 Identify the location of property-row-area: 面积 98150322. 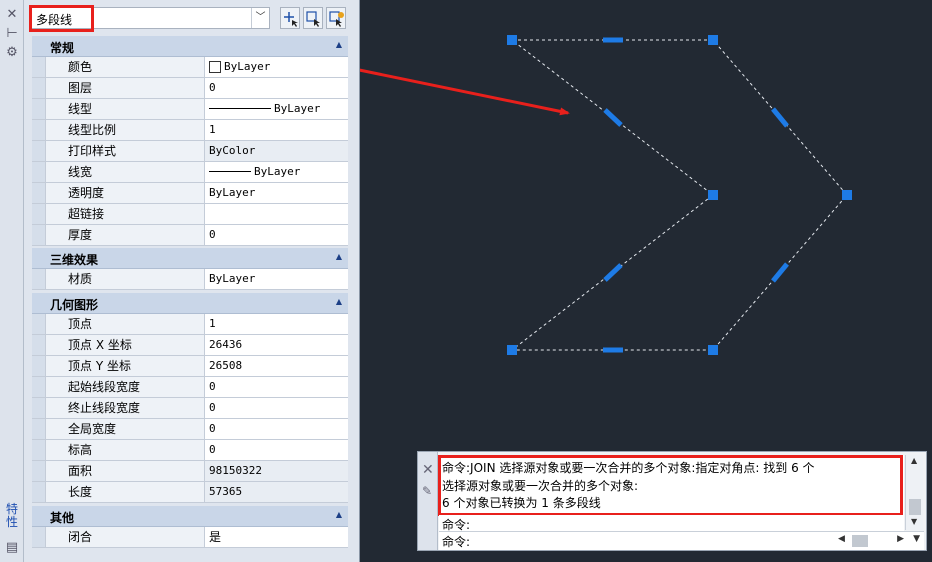
(190, 471).